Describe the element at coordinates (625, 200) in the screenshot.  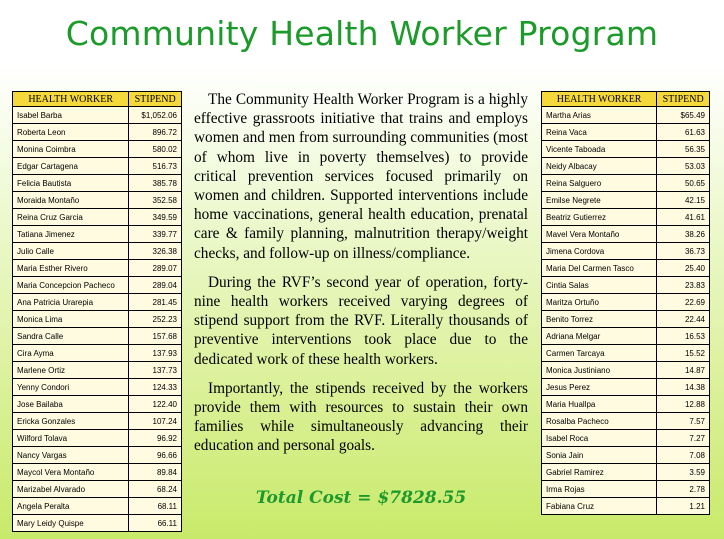
I see `table-row: Emilse Negrete 42.15` at that location.